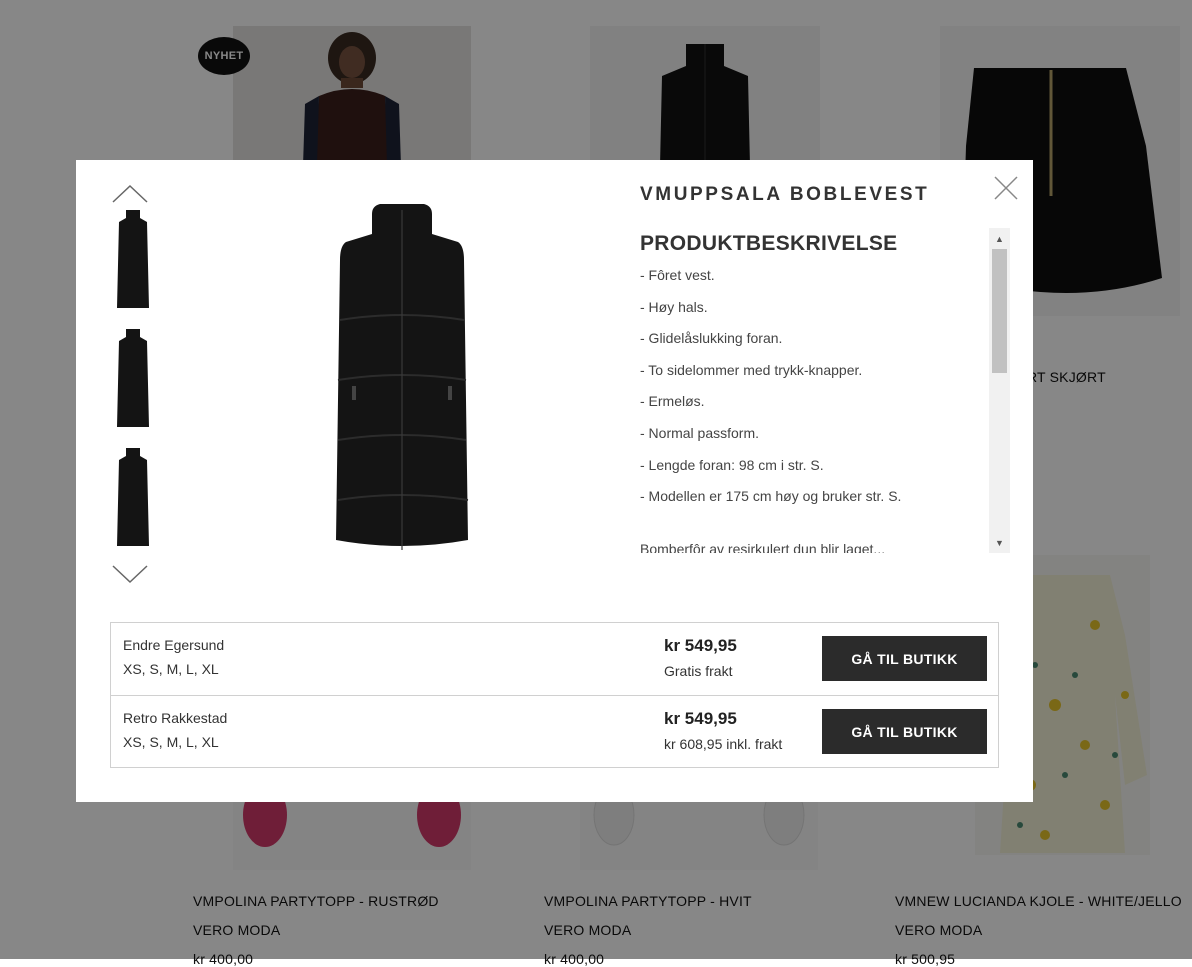 The height and width of the screenshot is (967, 1192). I want to click on description-line: - Høy hals., so click(674, 306).